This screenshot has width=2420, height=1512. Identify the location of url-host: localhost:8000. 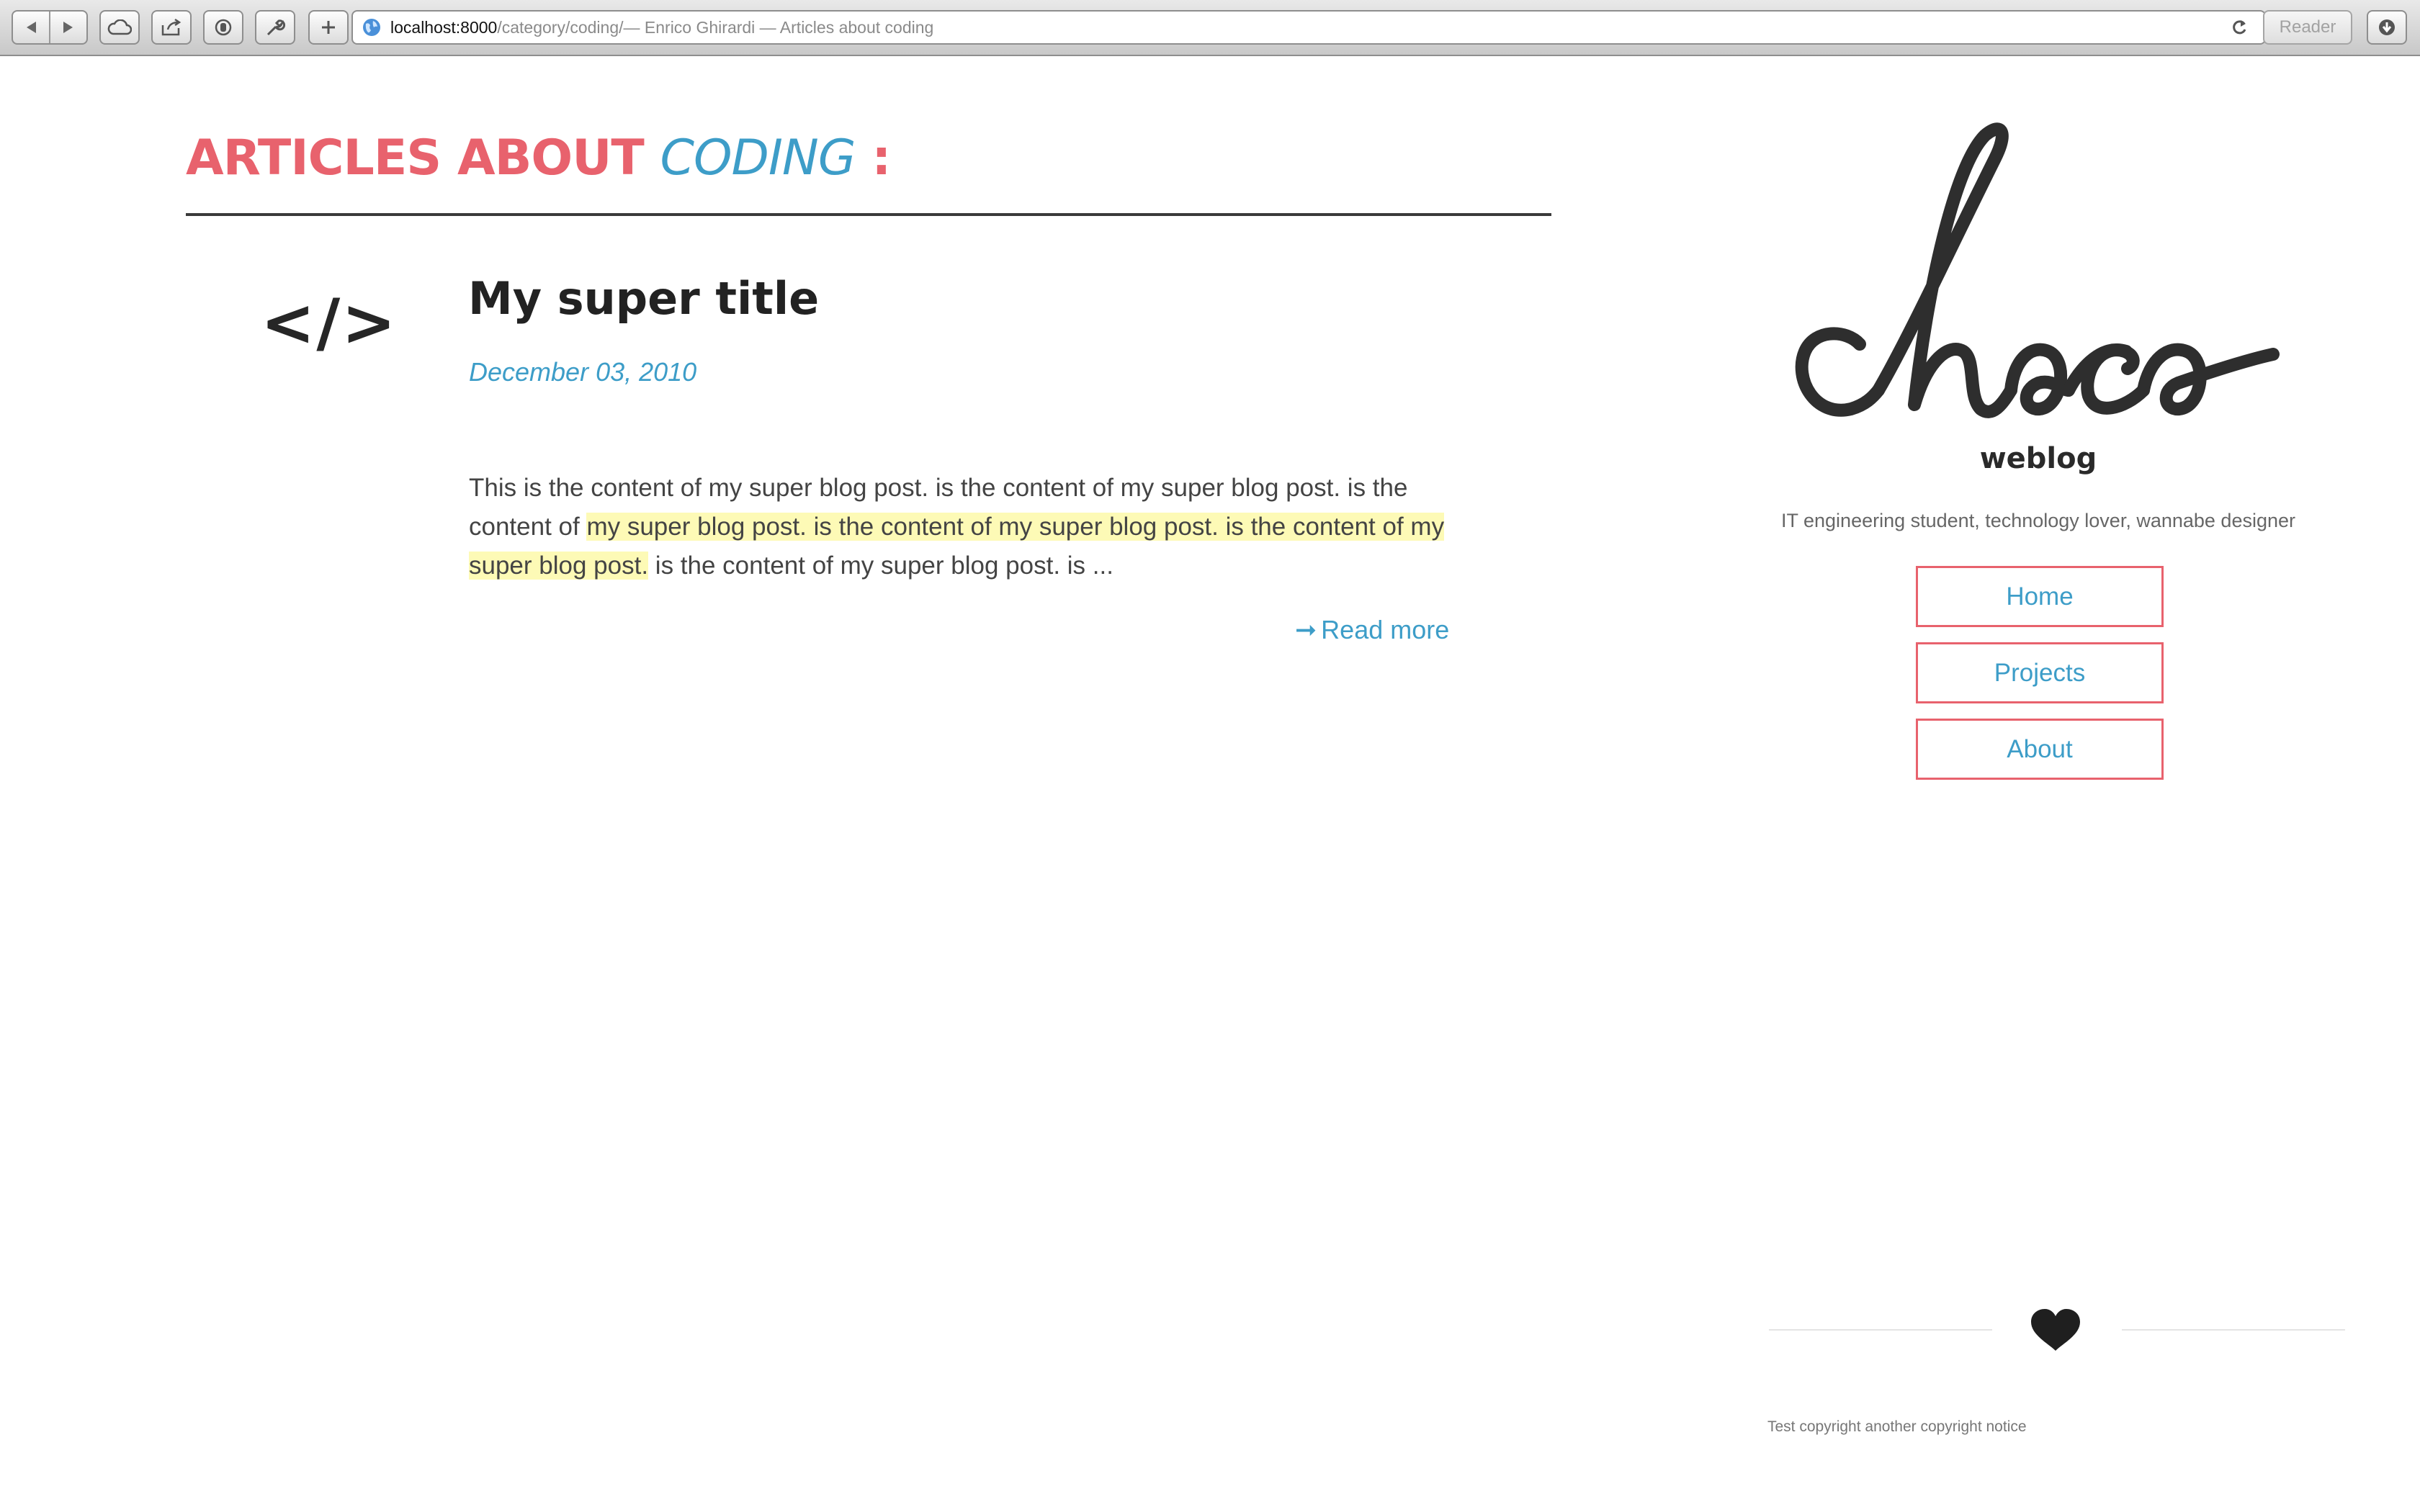
(444, 27).